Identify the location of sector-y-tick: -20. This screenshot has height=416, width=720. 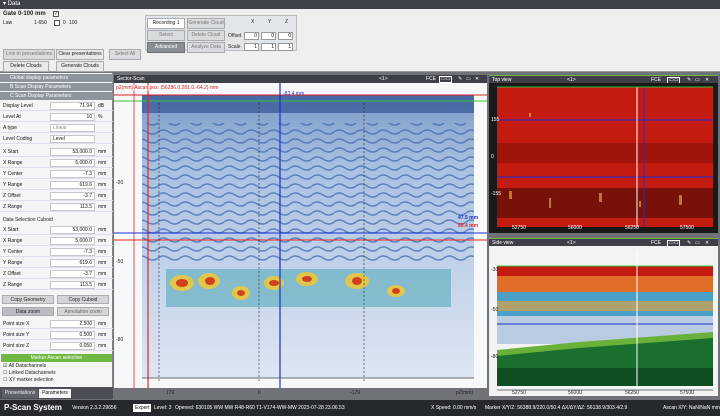
(120, 183).